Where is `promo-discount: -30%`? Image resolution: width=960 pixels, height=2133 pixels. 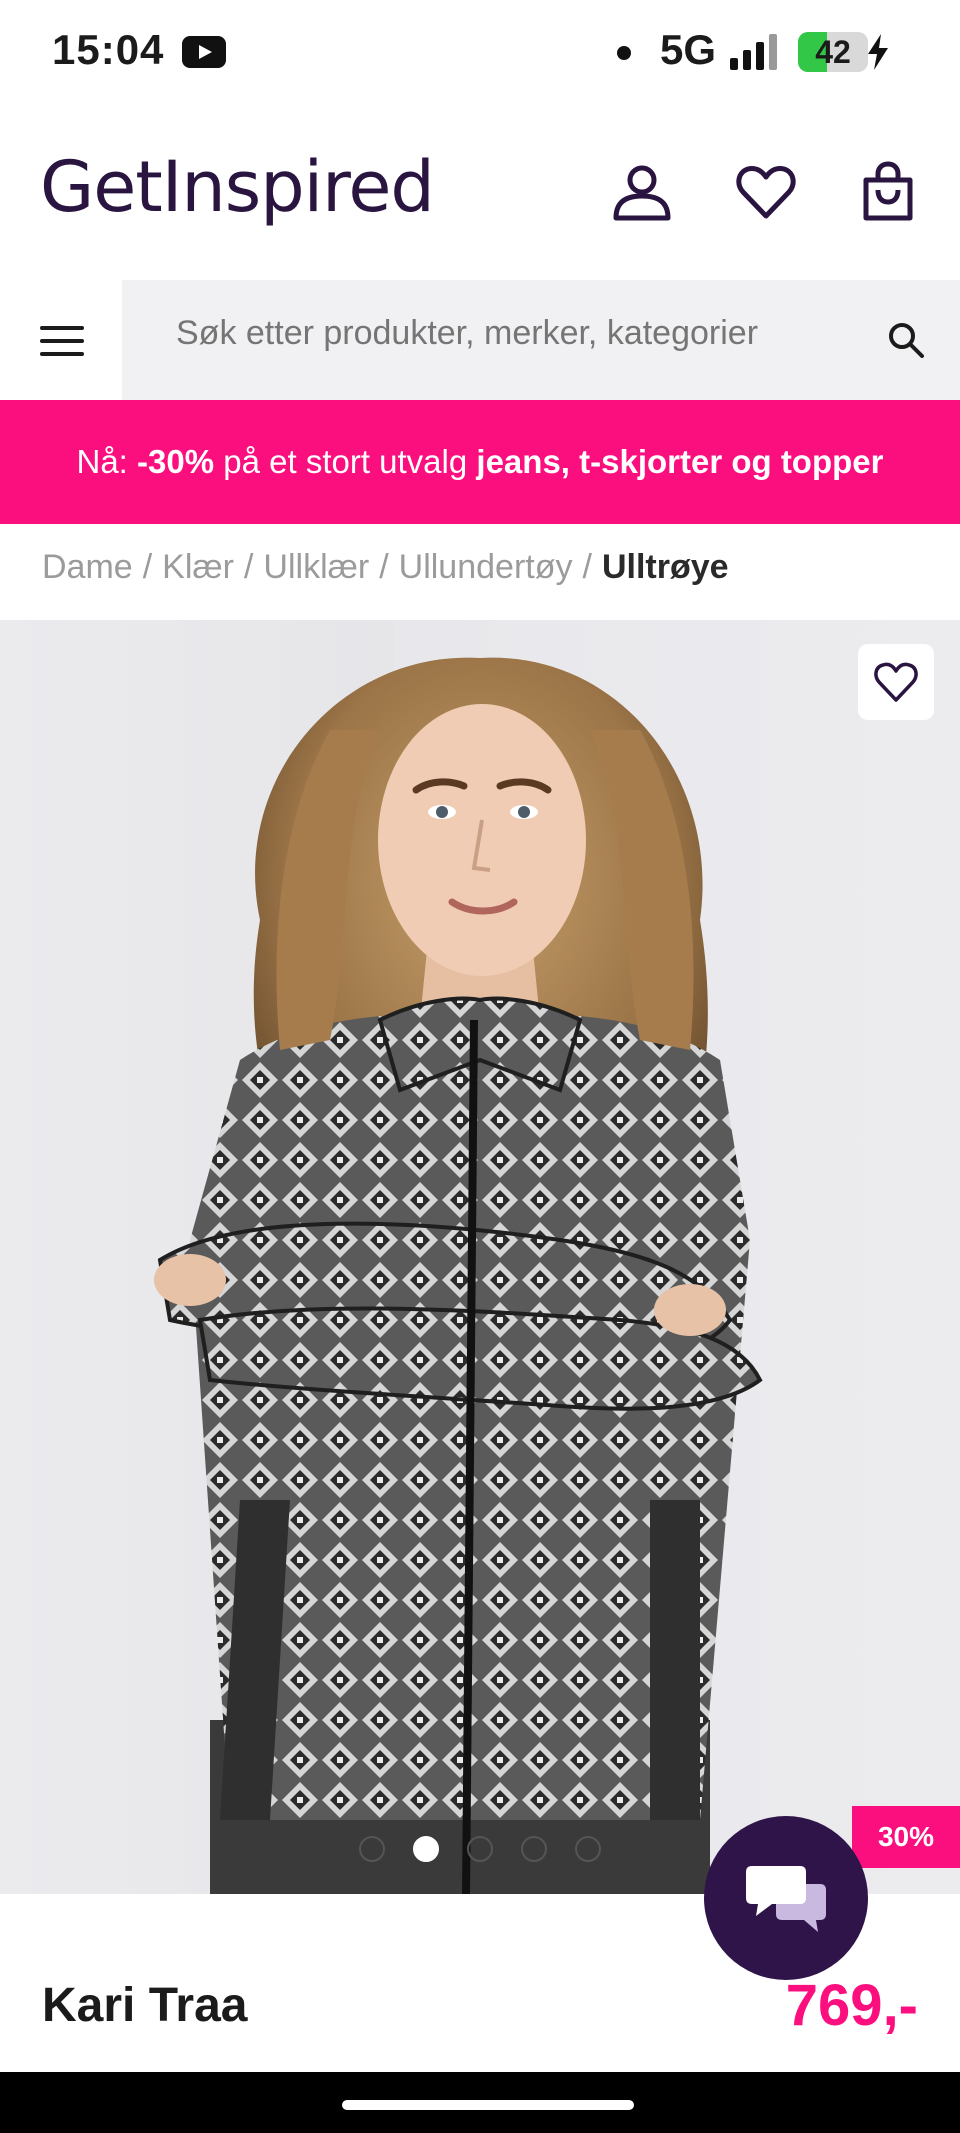 promo-discount: -30% is located at coordinates (176, 461).